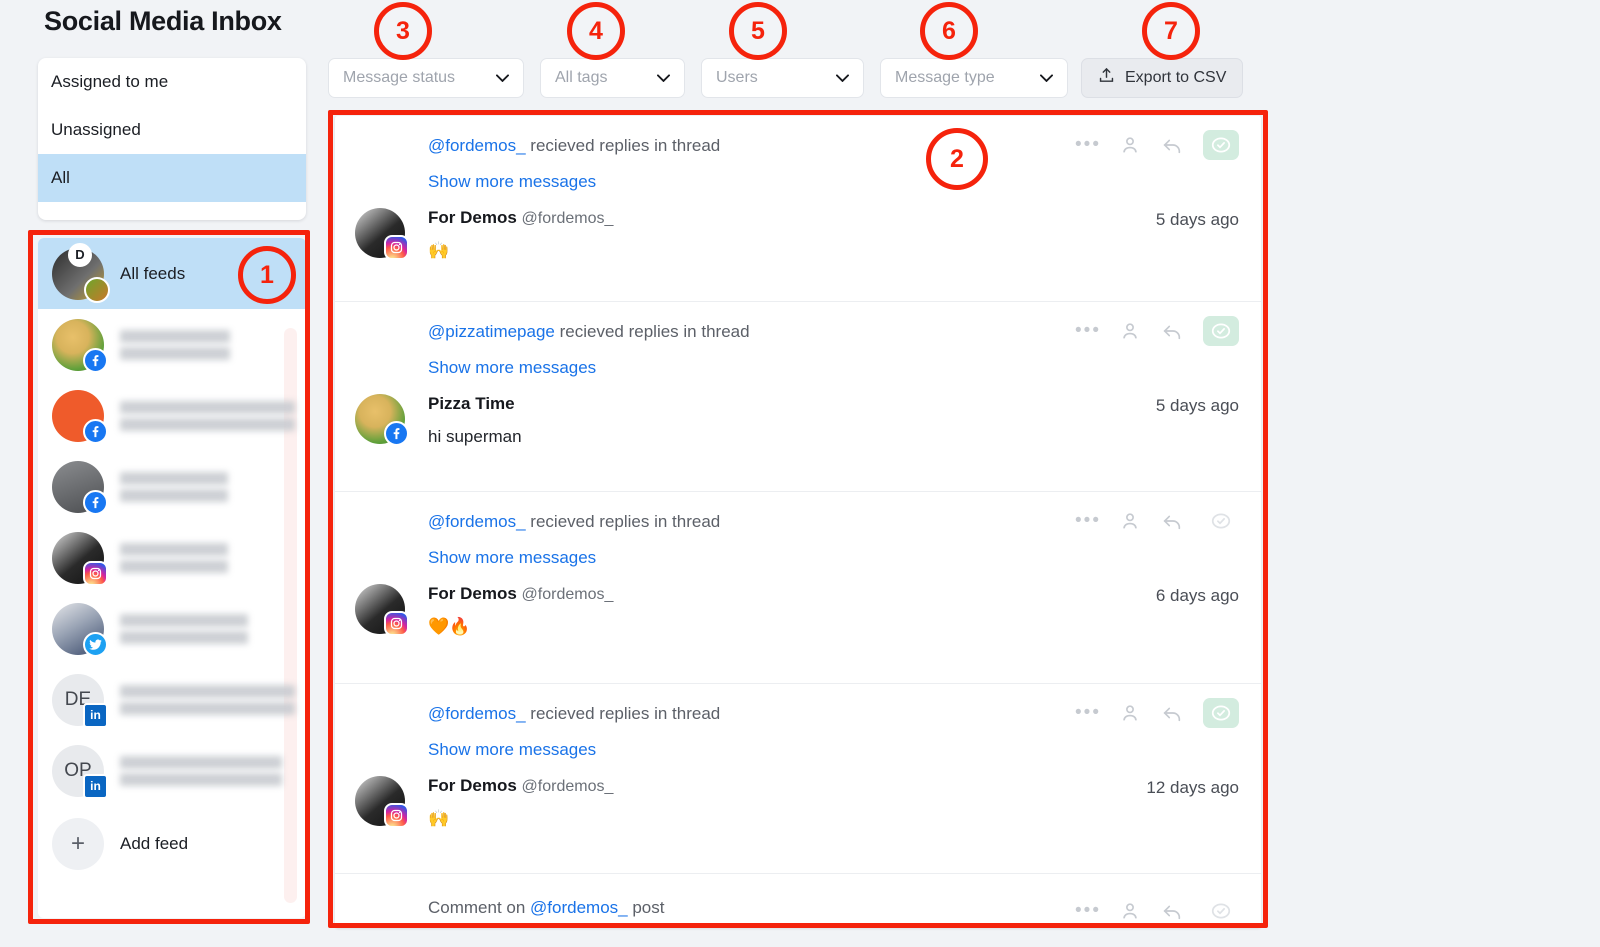  Describe the element at coordinates (172, 130) in the screenshot. I see `assign-filter-unassigned: Unassigned` at that location.